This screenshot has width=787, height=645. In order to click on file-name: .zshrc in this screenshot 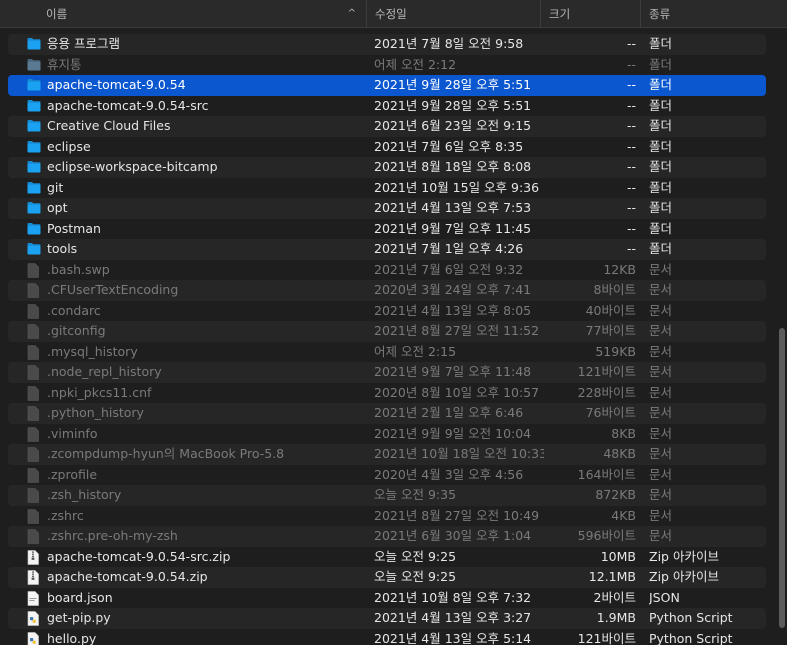, I will do `click(65, 515)`.